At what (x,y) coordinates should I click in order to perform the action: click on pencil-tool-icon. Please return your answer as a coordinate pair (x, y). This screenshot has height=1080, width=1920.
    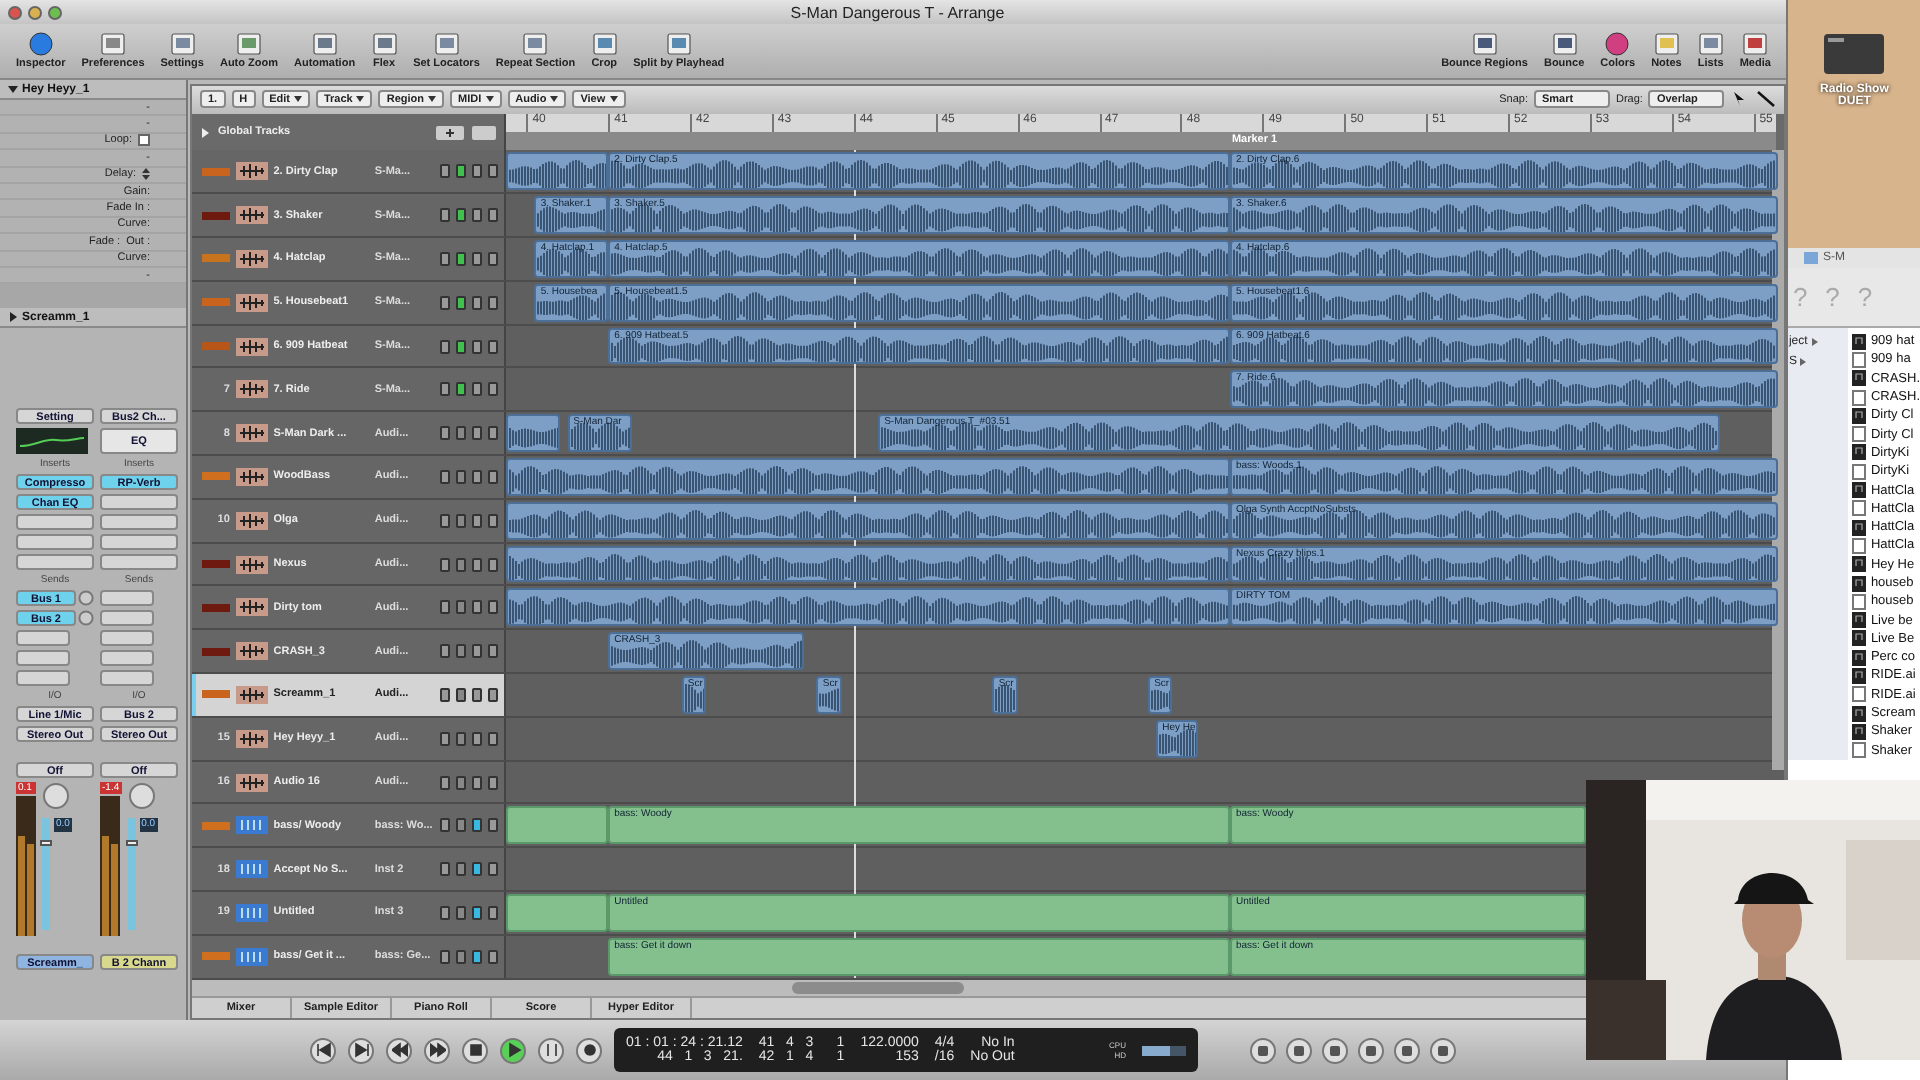
    Looking at the image, I should click on (1766, 99).